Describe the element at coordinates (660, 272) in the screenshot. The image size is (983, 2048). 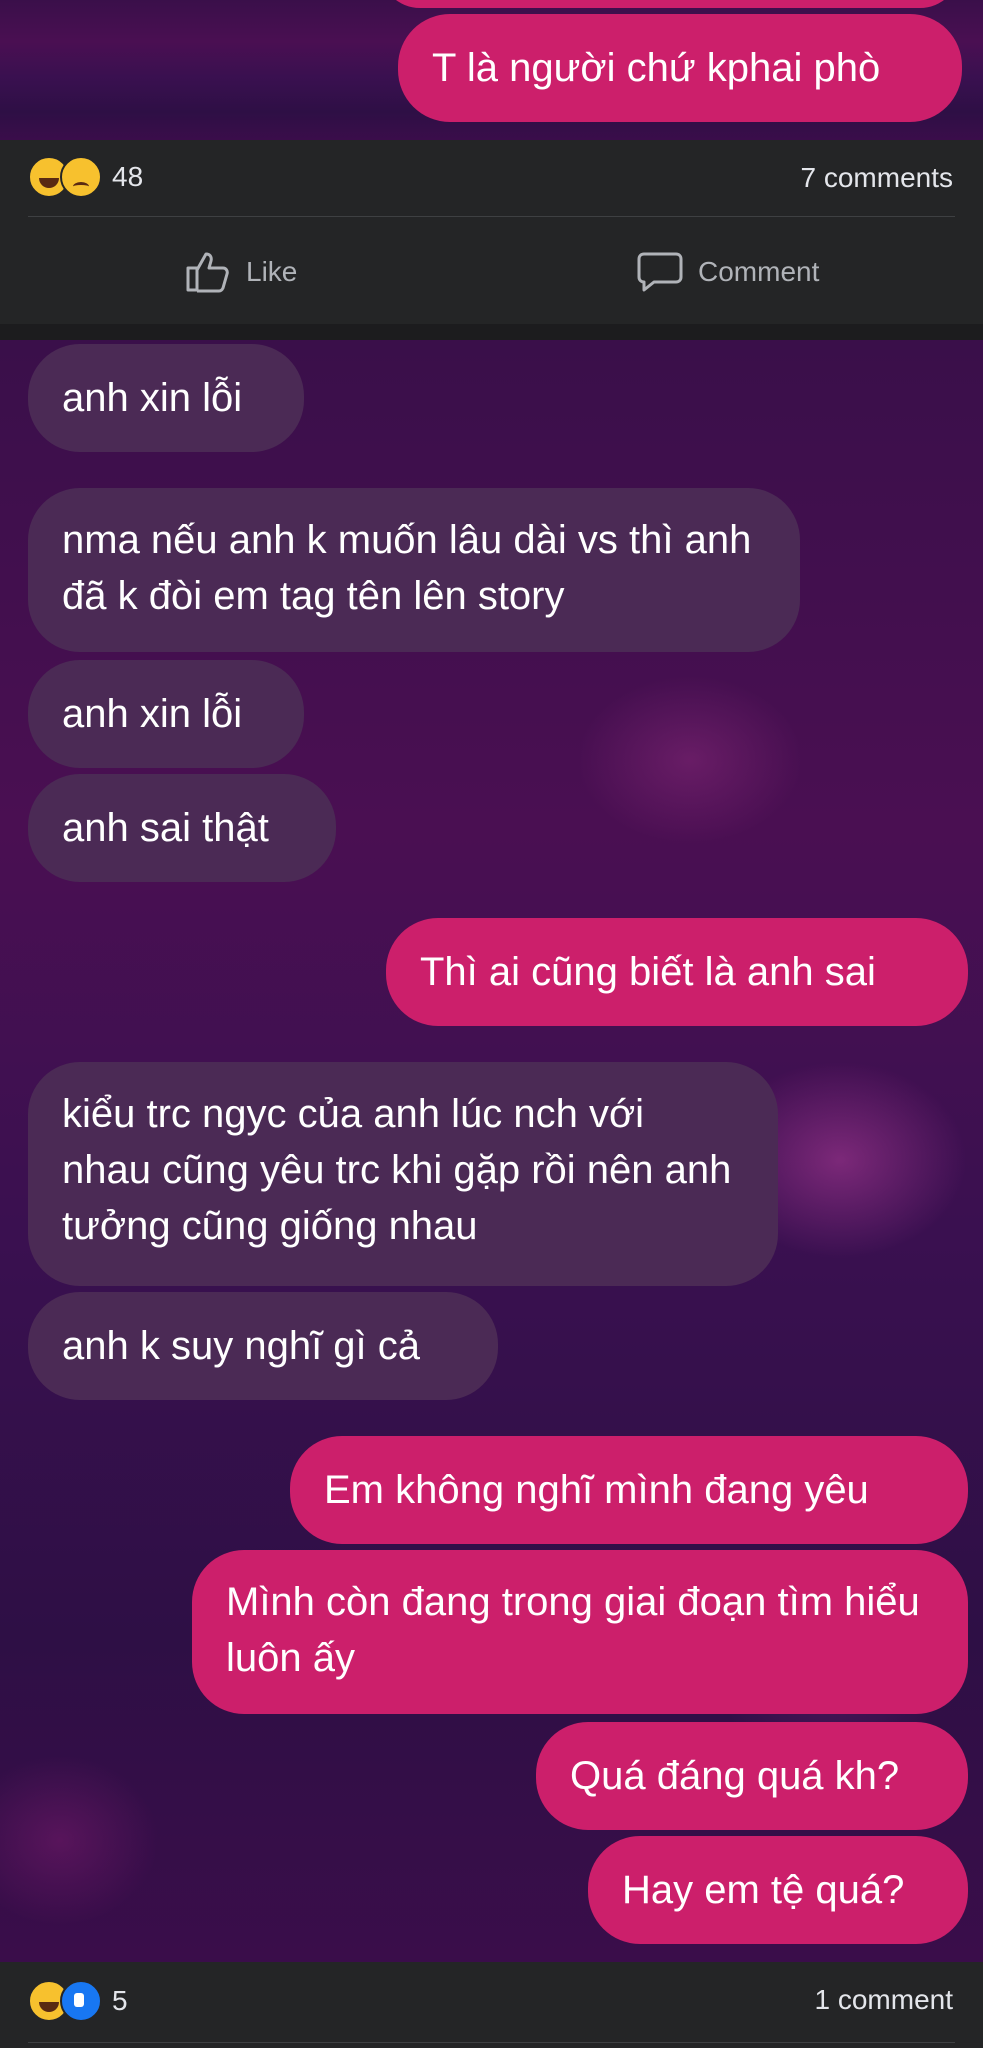
I see `comment-icon` at that location.